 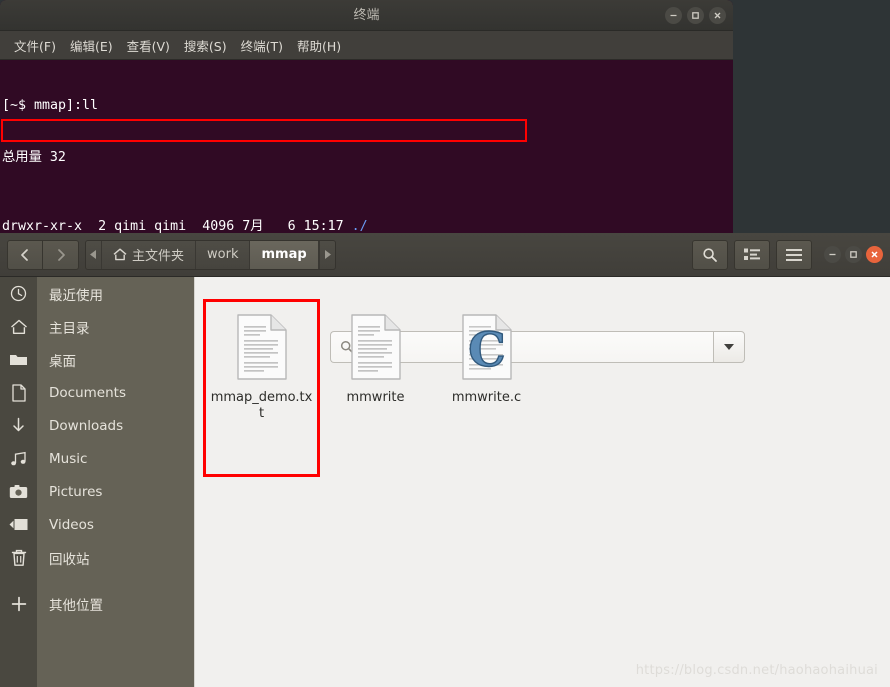 I want to click on trash-icon, so click(x=18, y=558).